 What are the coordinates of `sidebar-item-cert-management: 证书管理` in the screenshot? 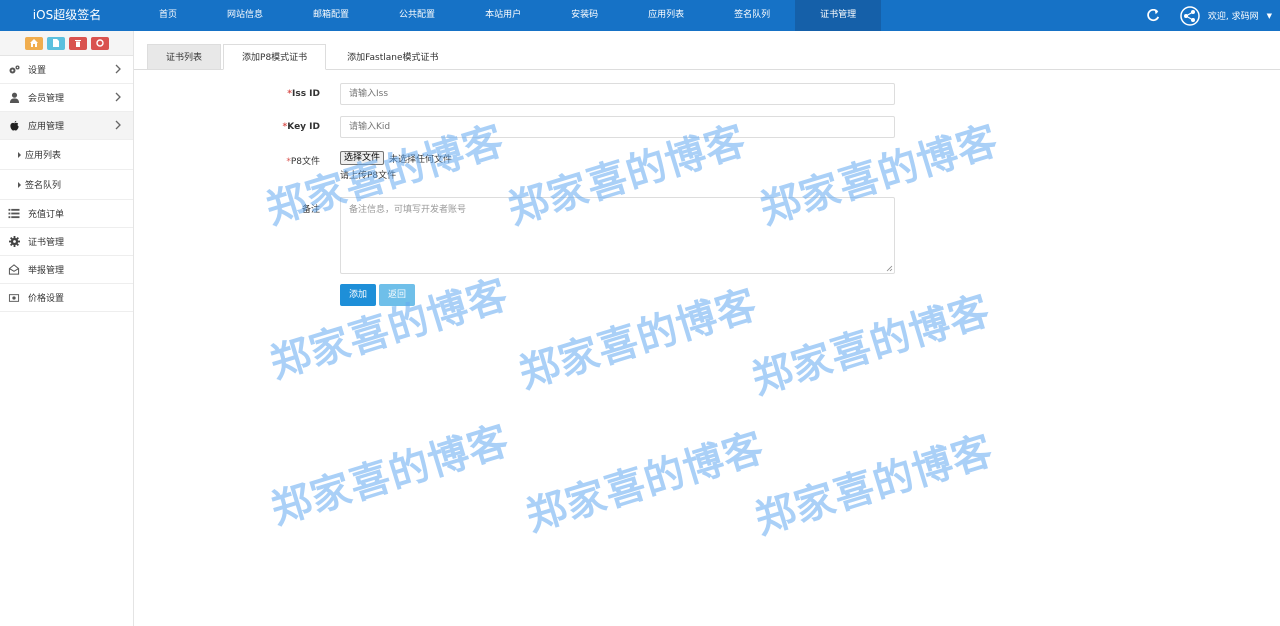 It's located at (66, 242).